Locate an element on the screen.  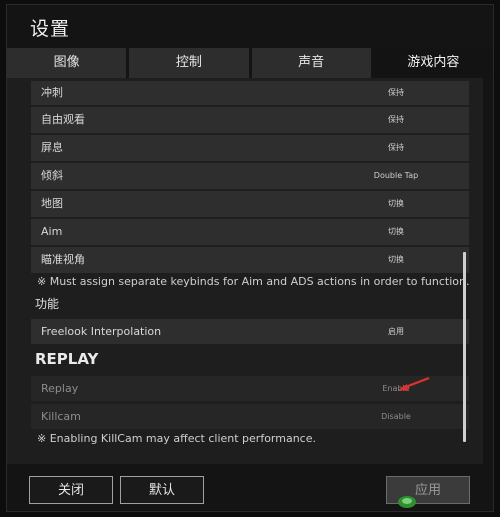
close-button: 关闭 is located at coordinates (71, 490).